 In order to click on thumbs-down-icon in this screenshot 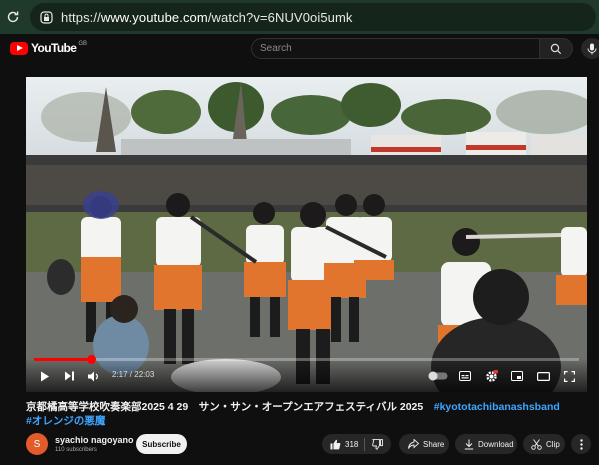, I will do `click(378, 444)`.